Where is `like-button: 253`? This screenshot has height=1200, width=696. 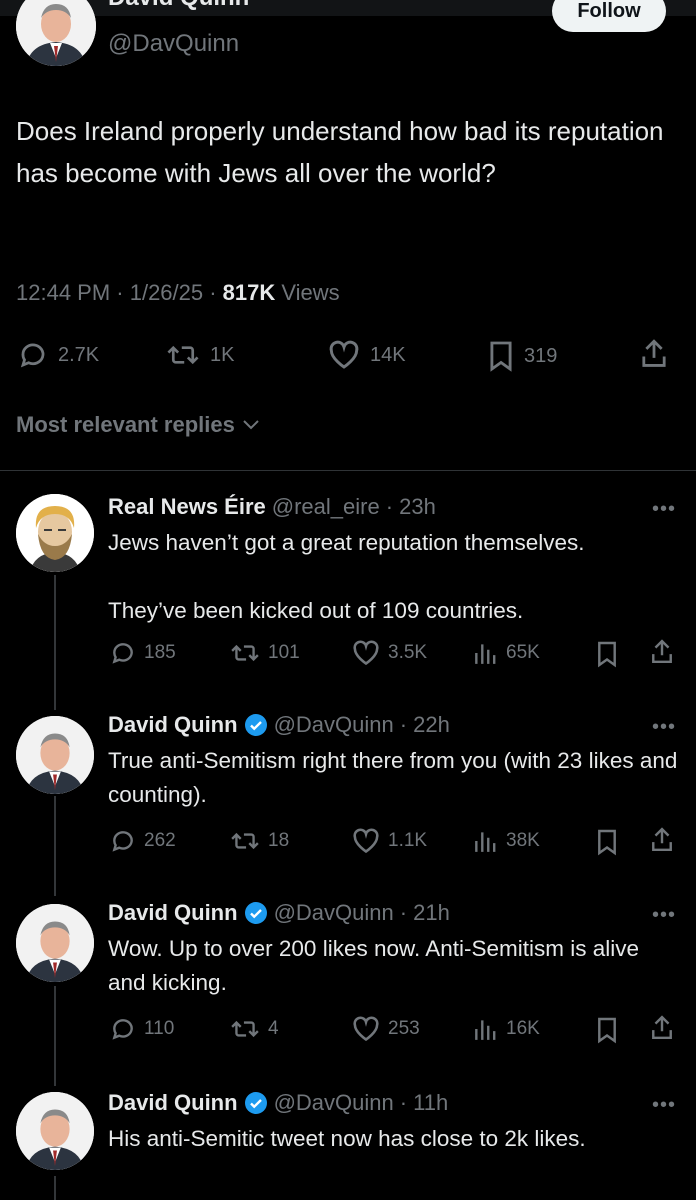 like-button: 253 is located at coordinates (386, 1029).